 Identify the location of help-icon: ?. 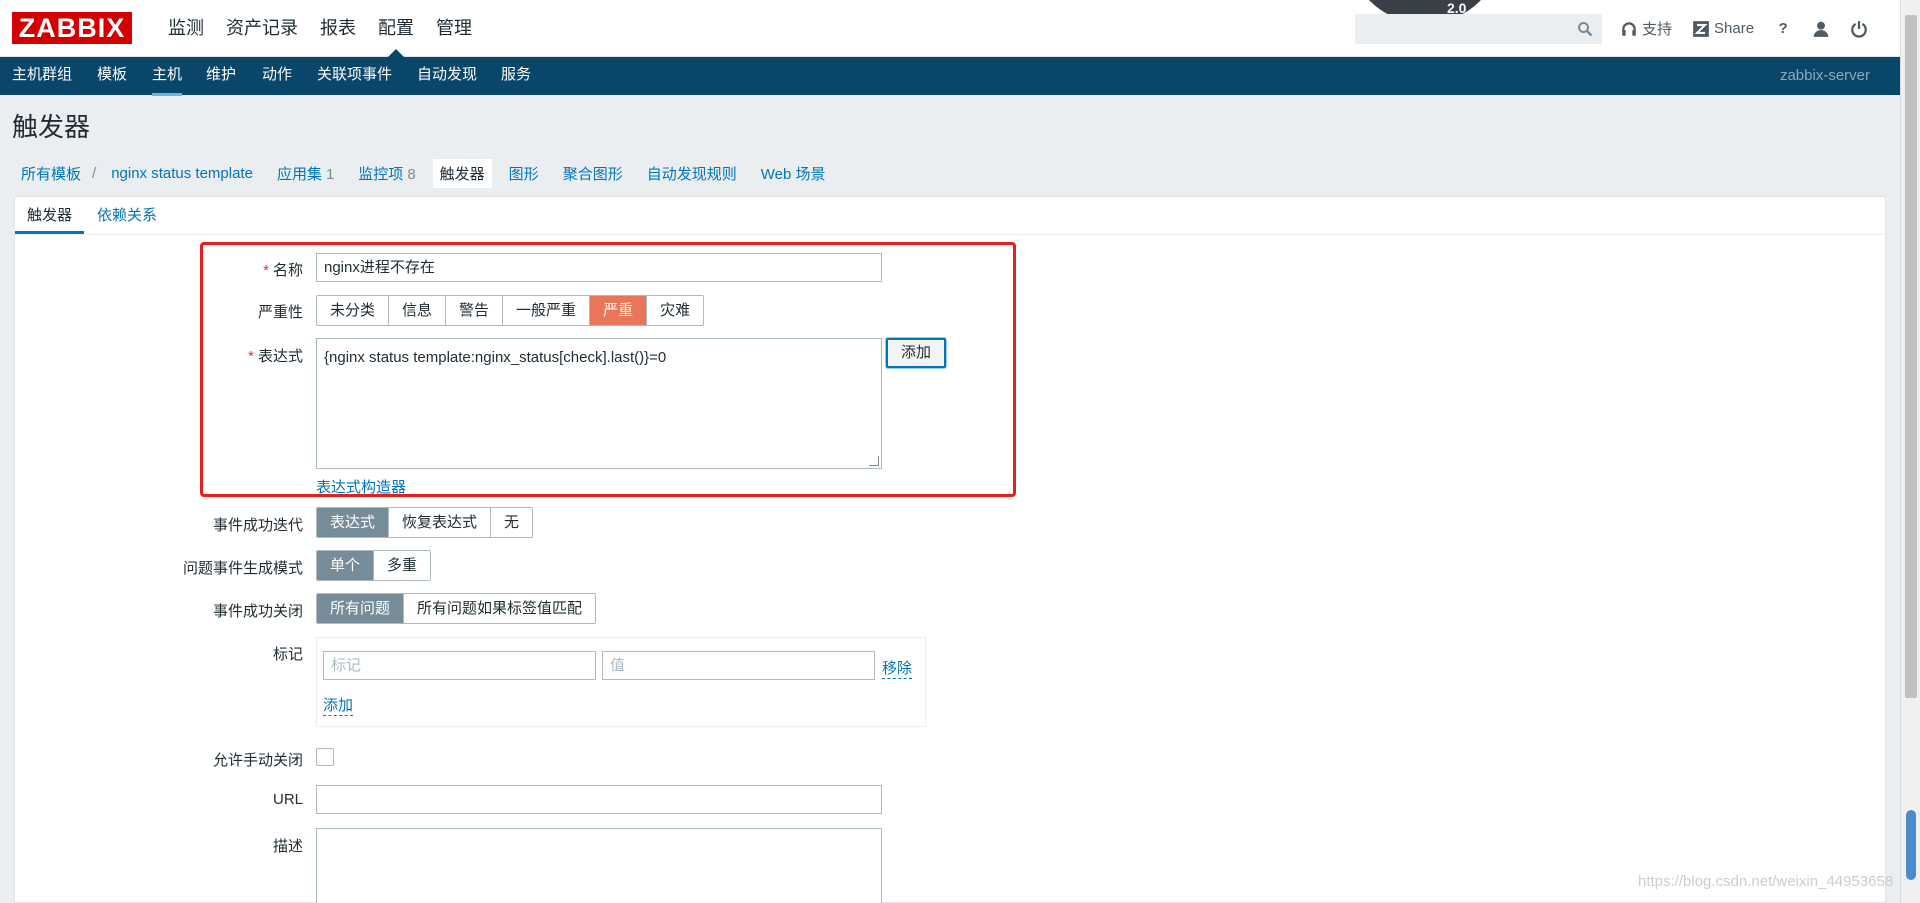
(1783, 29).